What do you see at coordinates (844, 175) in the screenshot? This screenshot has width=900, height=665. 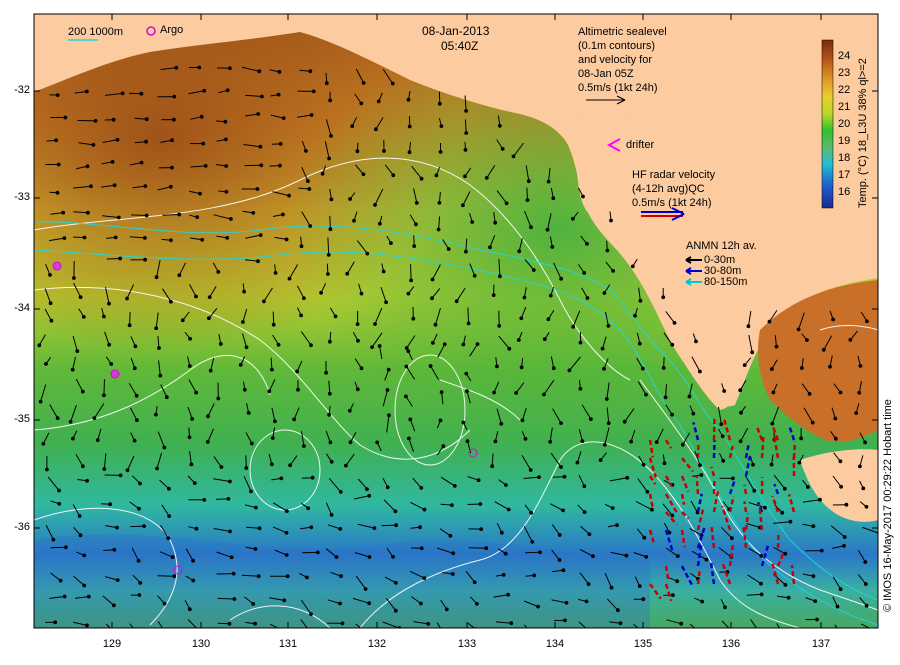 I see `colorbar-tick: 17` at bounding box center [844, 175].